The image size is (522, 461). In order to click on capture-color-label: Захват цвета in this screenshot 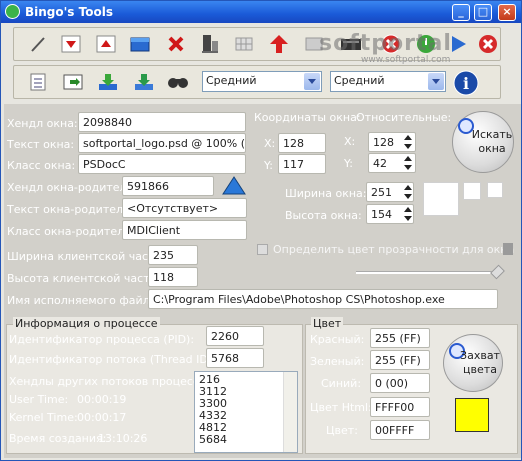, I will do `click(480, 362)`.